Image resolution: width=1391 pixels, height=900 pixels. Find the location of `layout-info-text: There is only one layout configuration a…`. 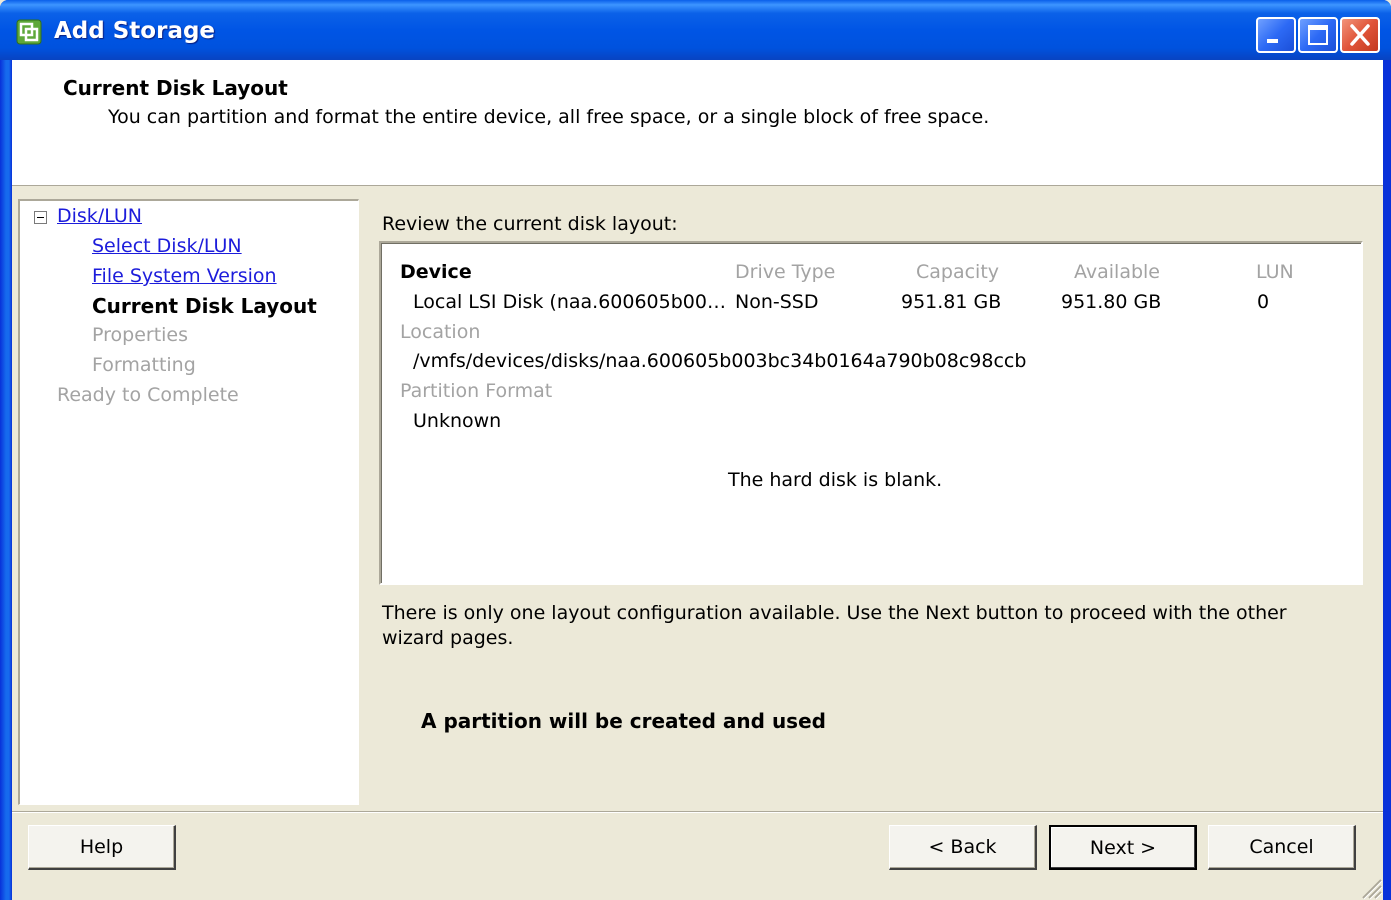

layout-info-text: There is only one layout configuration a… is located at coordinates (834, 625).